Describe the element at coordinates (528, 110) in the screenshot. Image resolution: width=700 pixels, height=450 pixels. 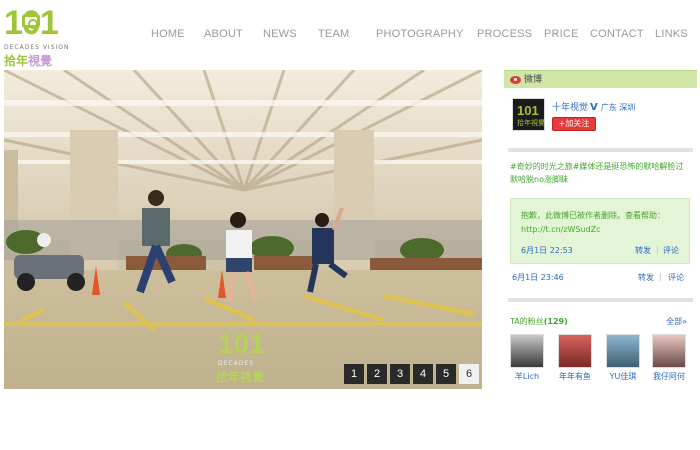
I see `avatar-numerals: 101` at that location.